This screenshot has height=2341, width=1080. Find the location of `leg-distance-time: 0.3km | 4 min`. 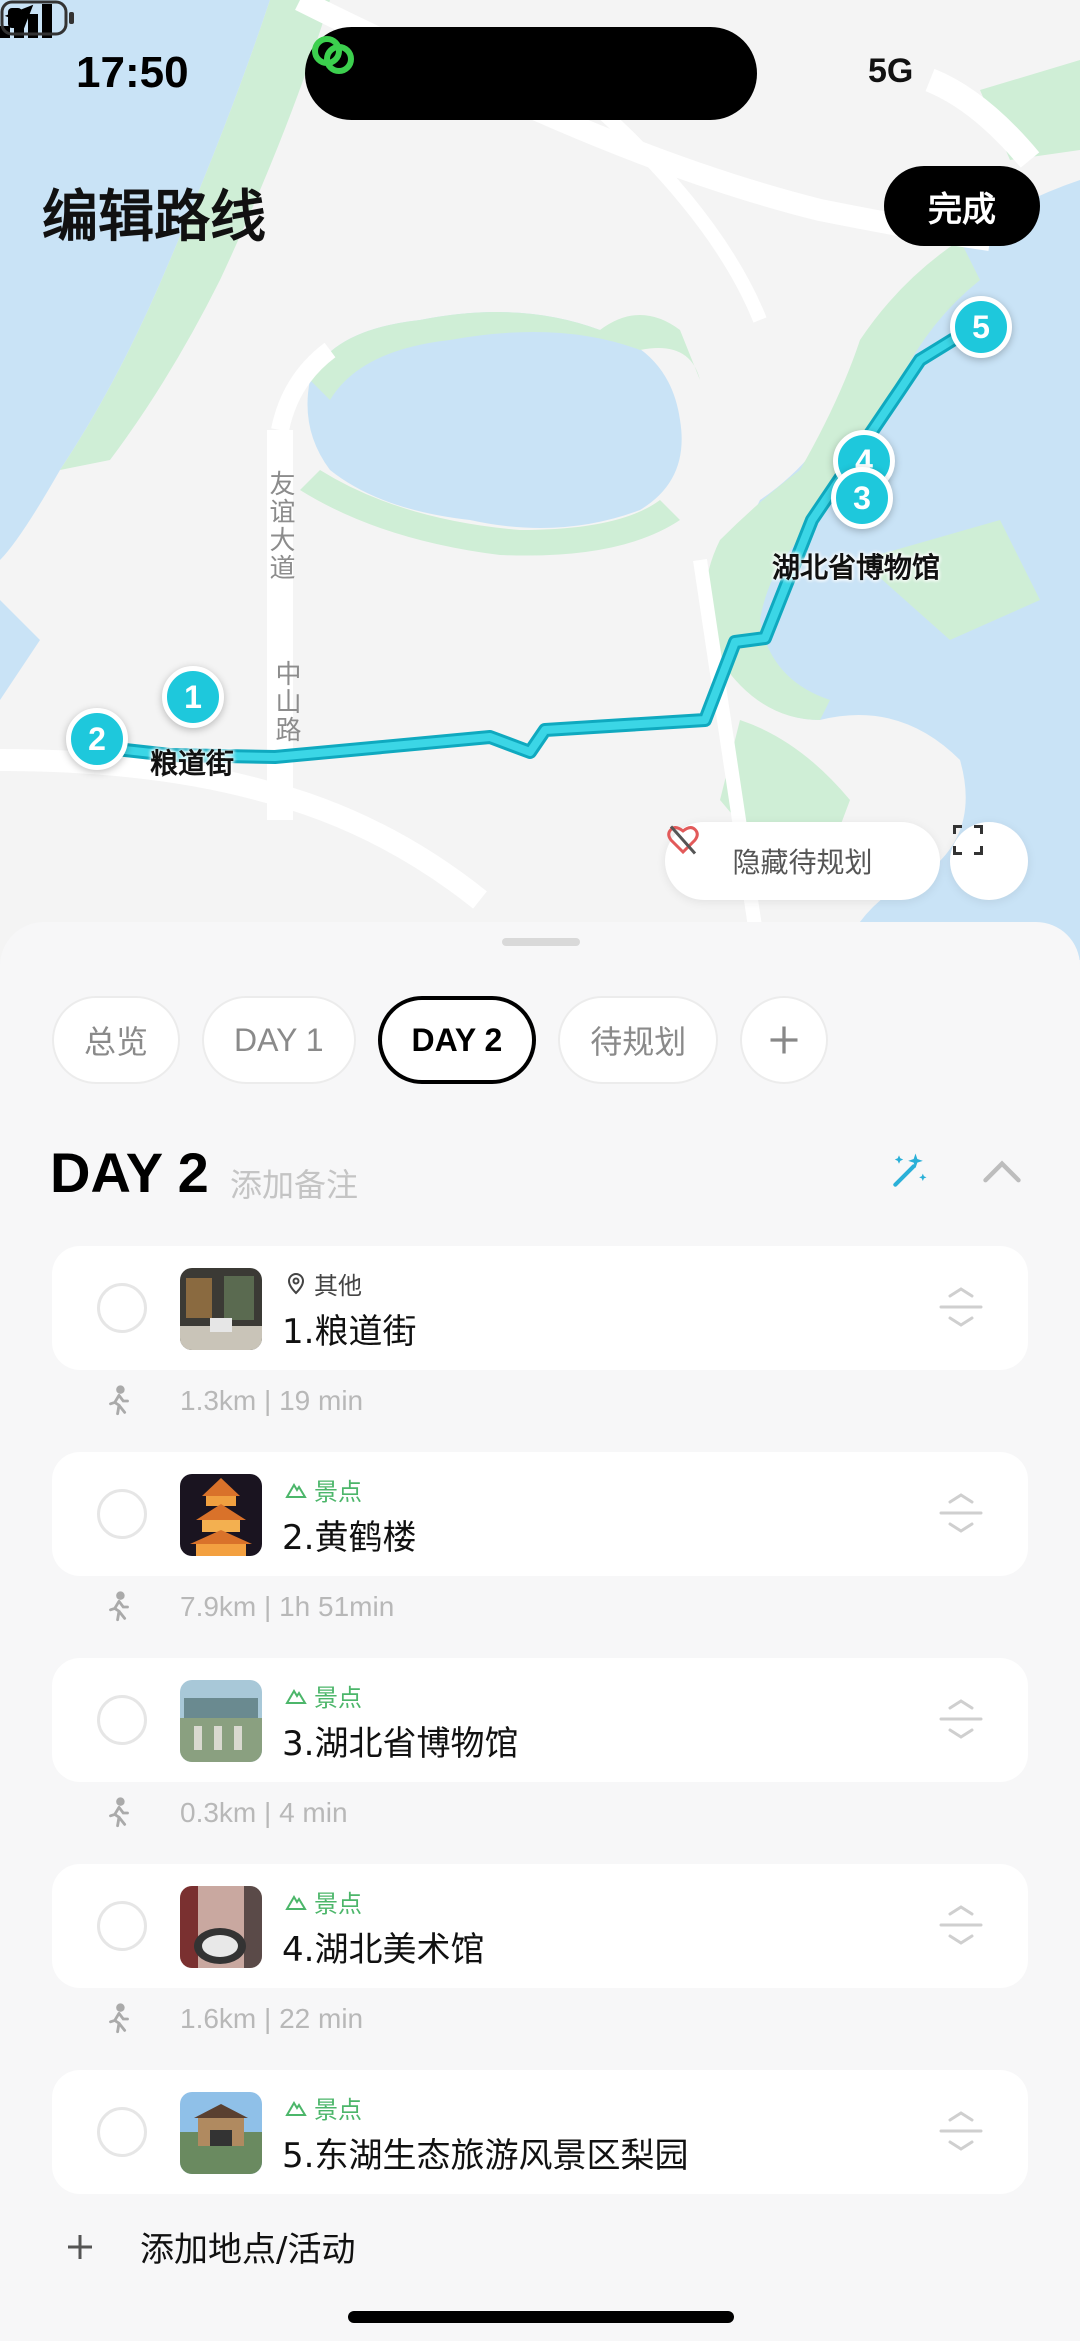

leg-distance-time: 0.3km | 4 min is located at coordinates (264, 1812).